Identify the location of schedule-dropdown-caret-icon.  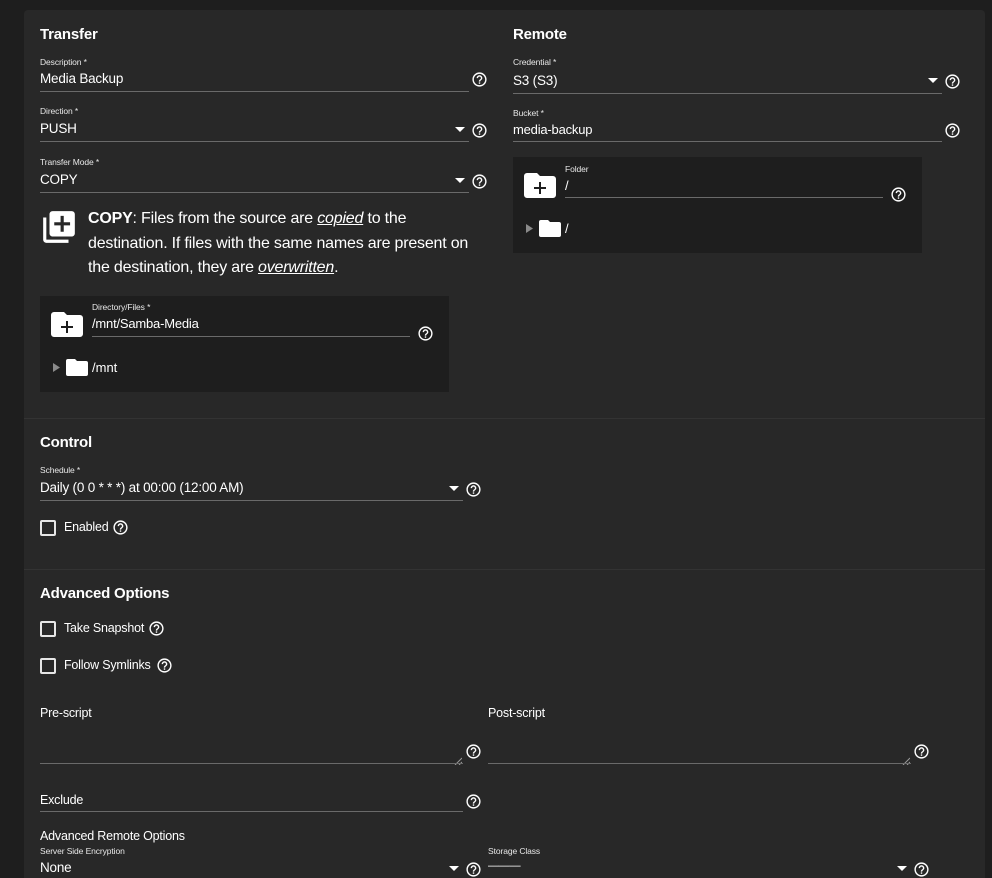
(454, 488).